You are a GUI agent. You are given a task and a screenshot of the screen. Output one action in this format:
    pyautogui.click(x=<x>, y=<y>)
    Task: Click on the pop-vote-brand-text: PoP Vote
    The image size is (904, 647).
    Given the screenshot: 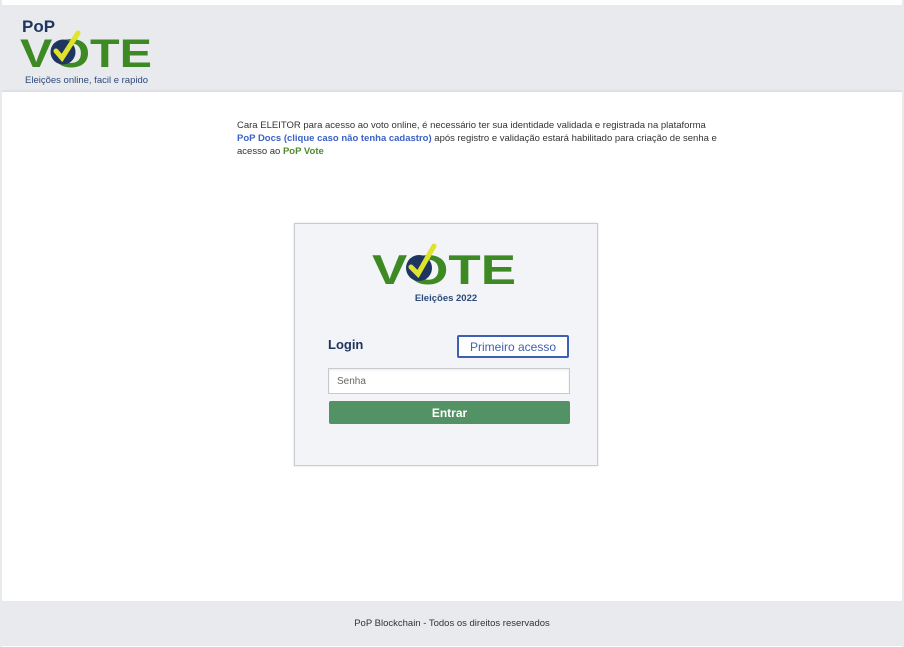 What is the action you would take?
    pyautogui.click(x=303, y=151)
    